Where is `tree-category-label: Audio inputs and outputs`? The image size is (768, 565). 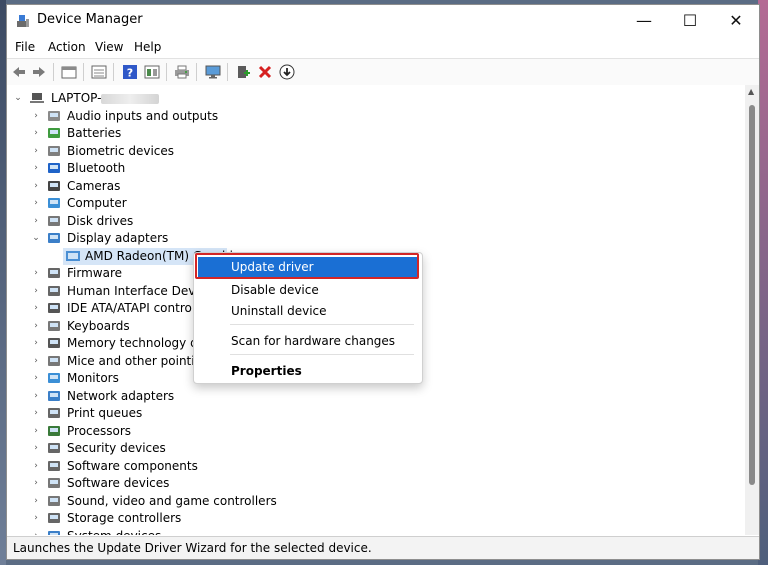 tree-category-label: Audio inputs and outputs is located at coordinates (143, 115).